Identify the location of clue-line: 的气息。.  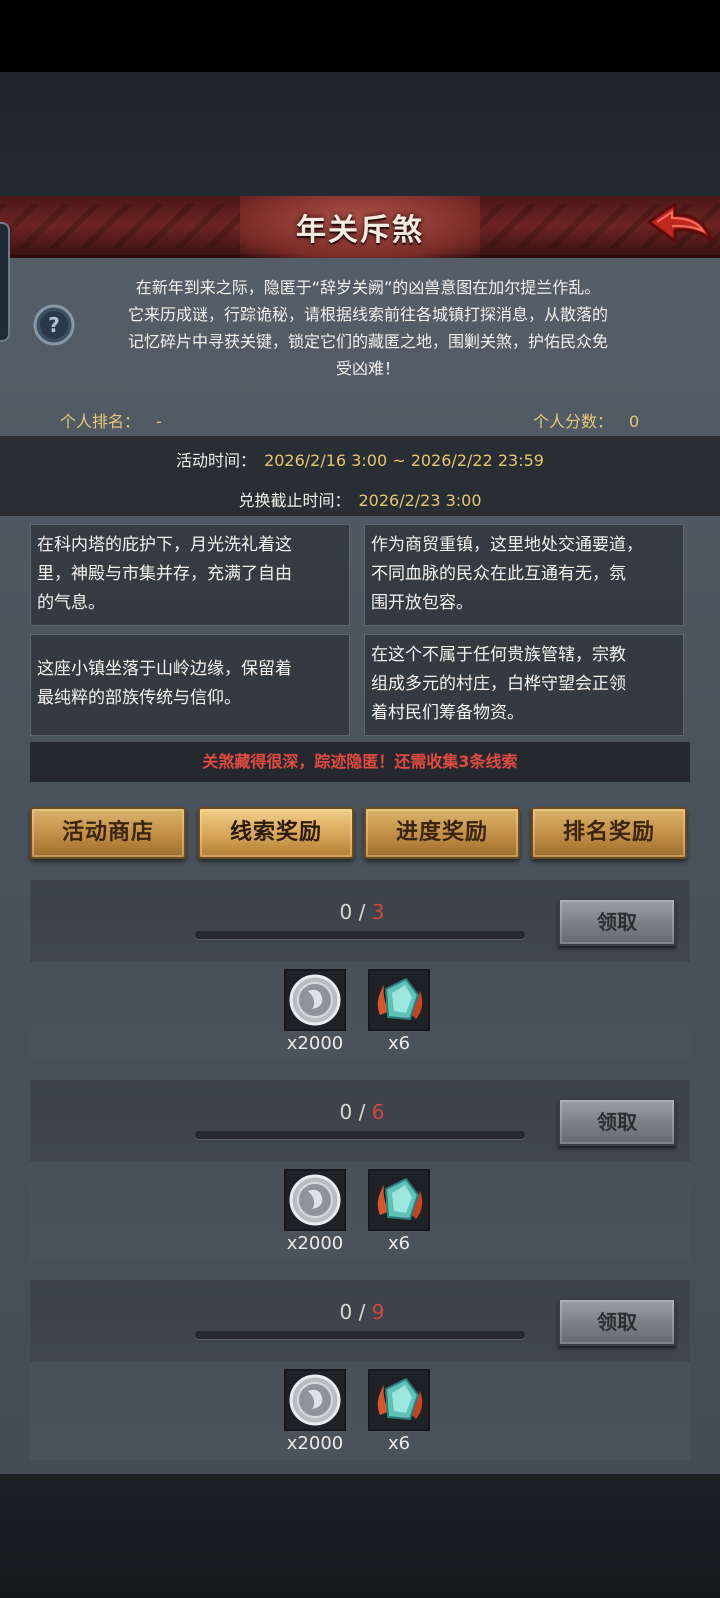
(71, 603).